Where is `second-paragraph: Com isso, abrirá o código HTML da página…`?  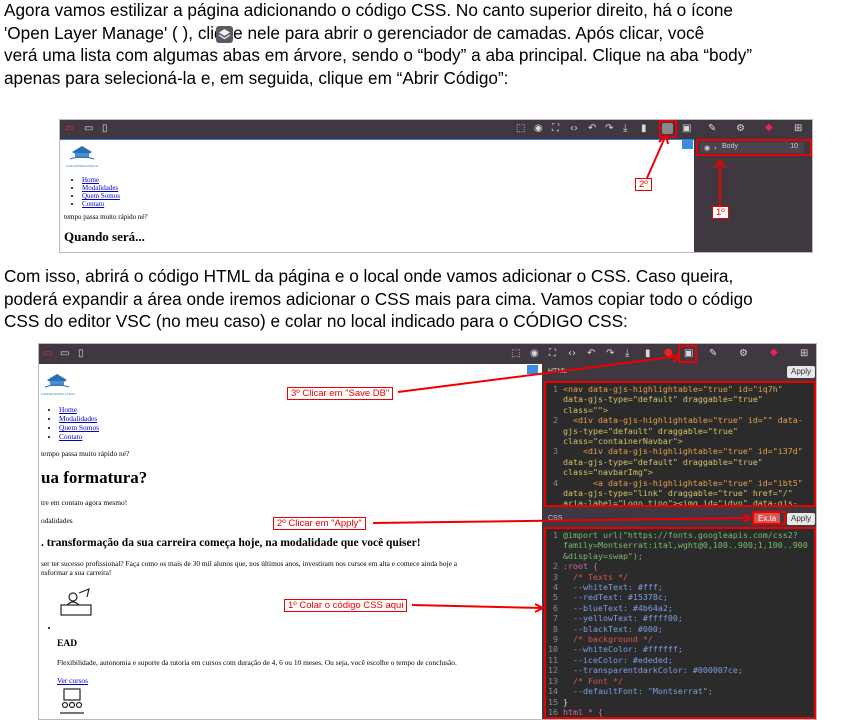 second-paragraph: Com isso, abrirá o código HTML da página… is located at coordinates (433, 299).